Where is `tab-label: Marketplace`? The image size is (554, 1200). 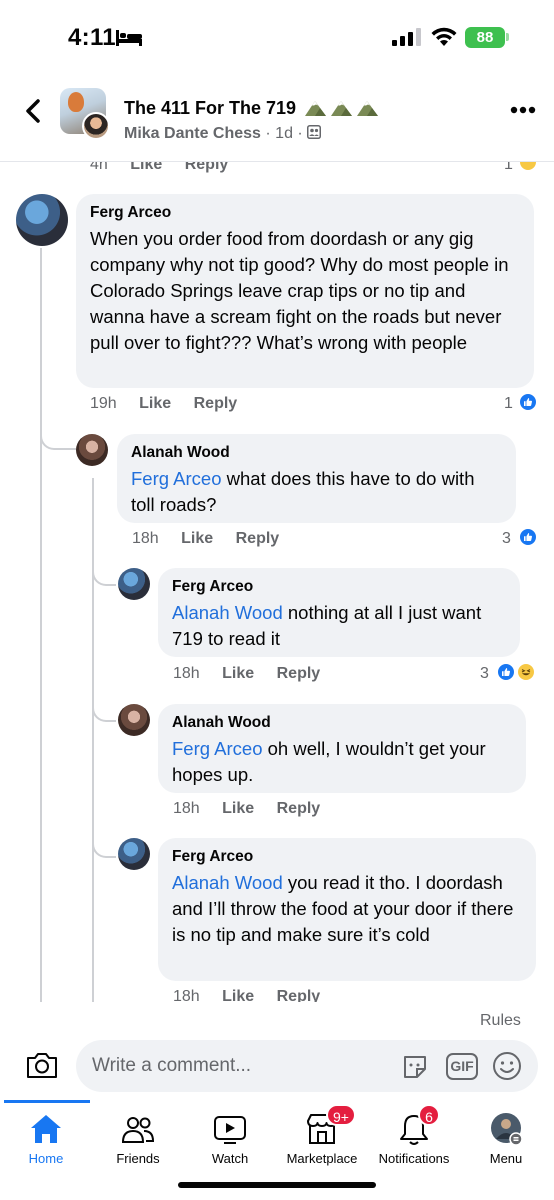
tab-label: Marketplace is located at coordinates (322, 1158).